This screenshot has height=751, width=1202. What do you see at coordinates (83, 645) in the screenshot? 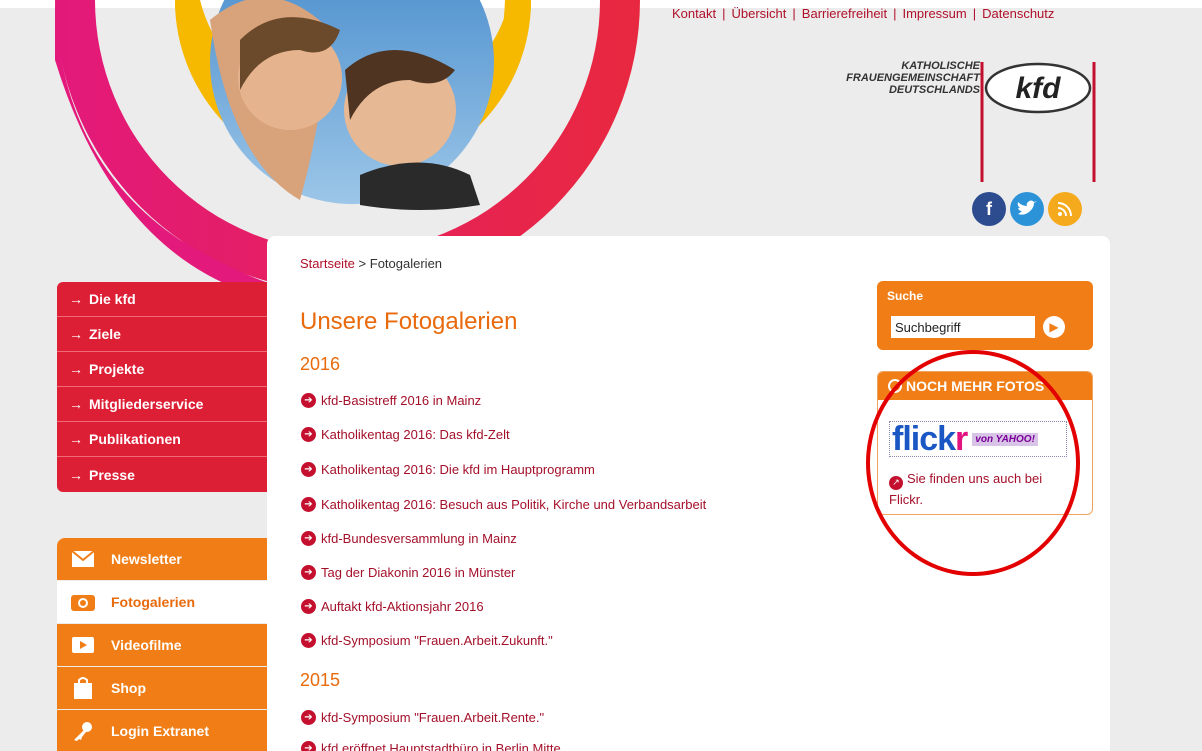
I see `play-icon` at bounding box center [83, 645].